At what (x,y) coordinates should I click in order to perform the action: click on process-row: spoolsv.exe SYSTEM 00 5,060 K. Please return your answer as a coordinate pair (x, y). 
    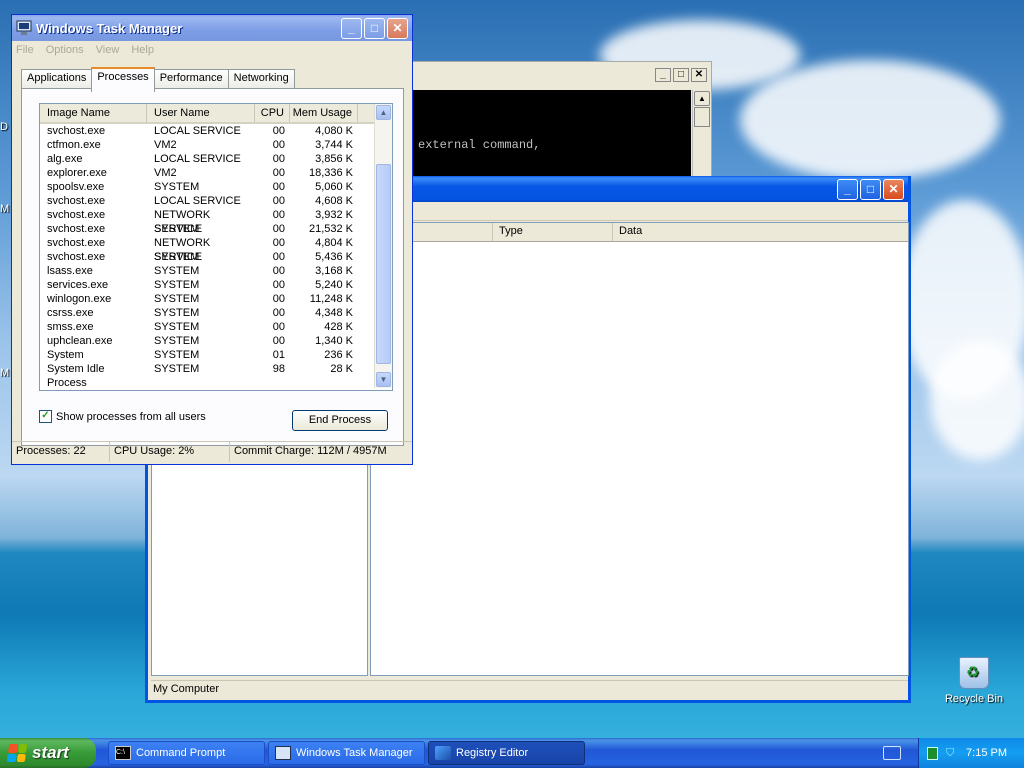
    Looking at the image, I should click on (216, 187).